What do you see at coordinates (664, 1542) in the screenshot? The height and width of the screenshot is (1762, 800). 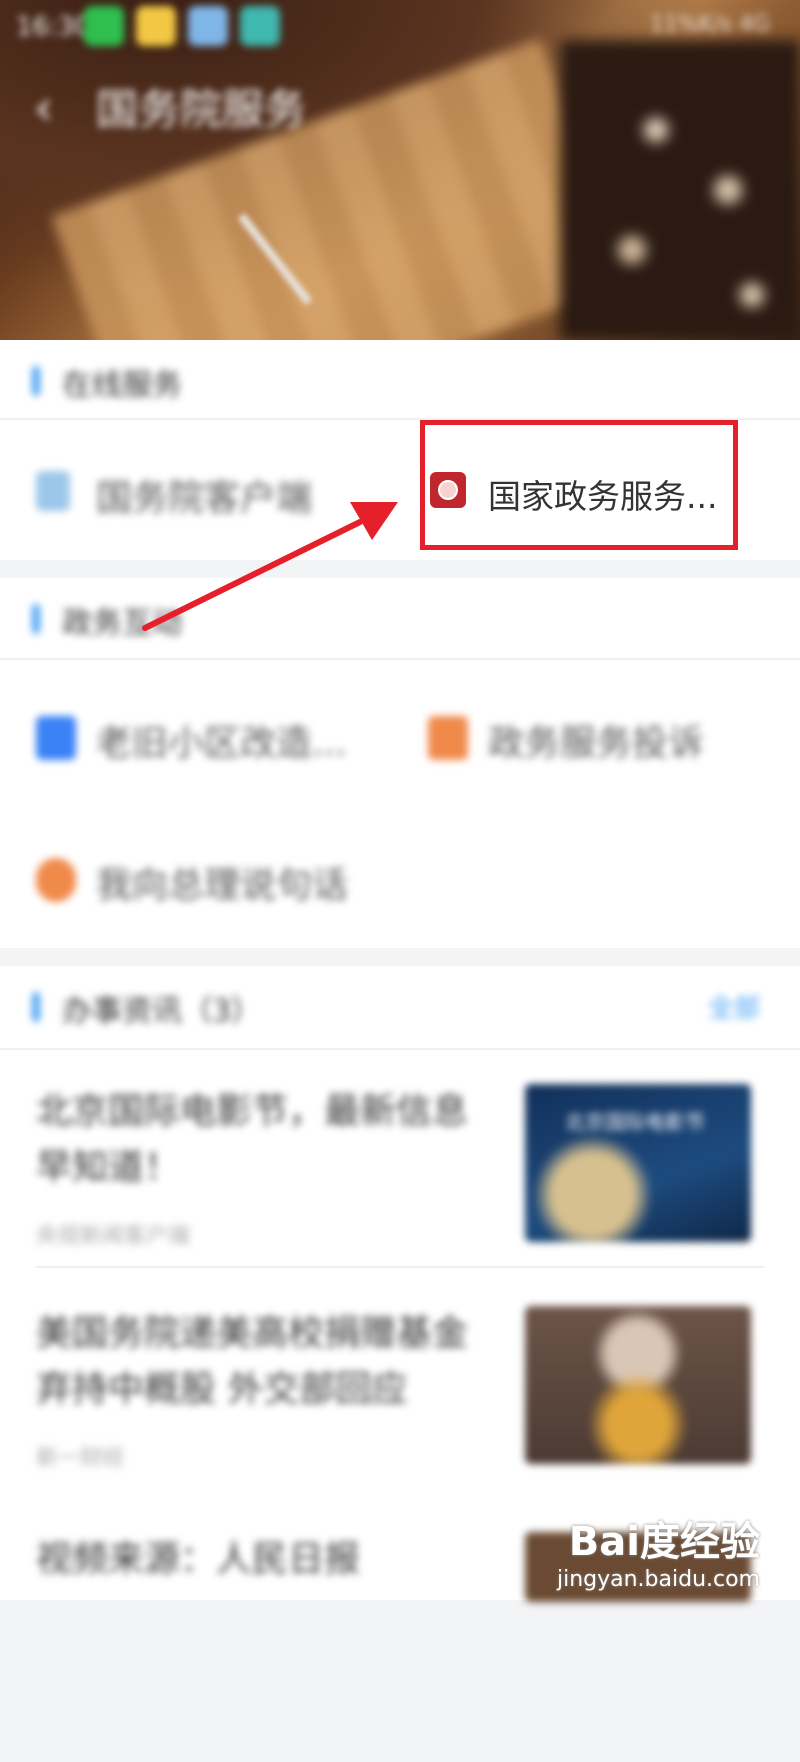 I see `watermark-logo: Bai度经验` at bounding box center [664, 1542].